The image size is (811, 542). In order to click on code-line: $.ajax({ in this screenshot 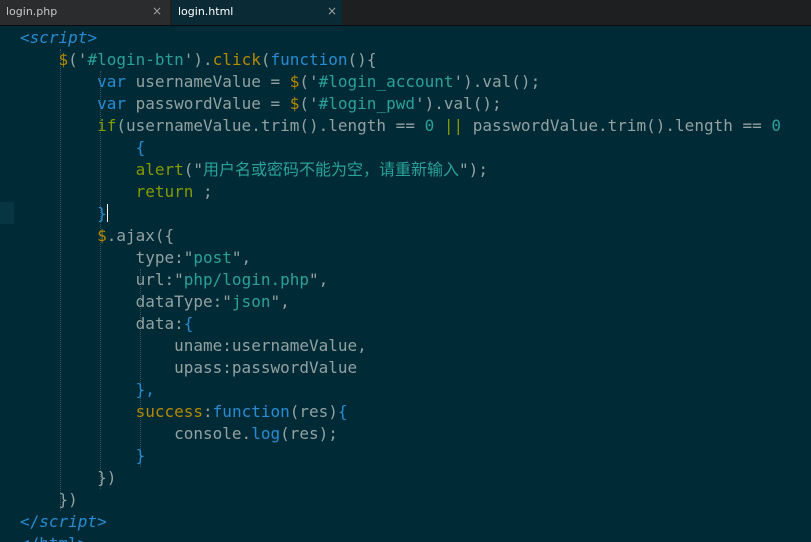, I will do `click(400, 236)`.